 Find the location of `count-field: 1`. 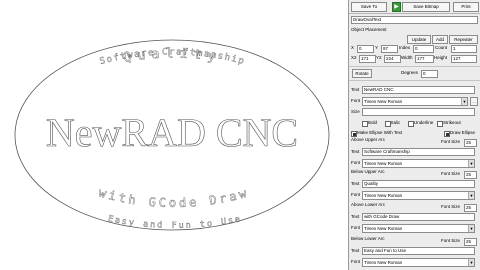

count-field: 1 is located at coordinates (464, 49).